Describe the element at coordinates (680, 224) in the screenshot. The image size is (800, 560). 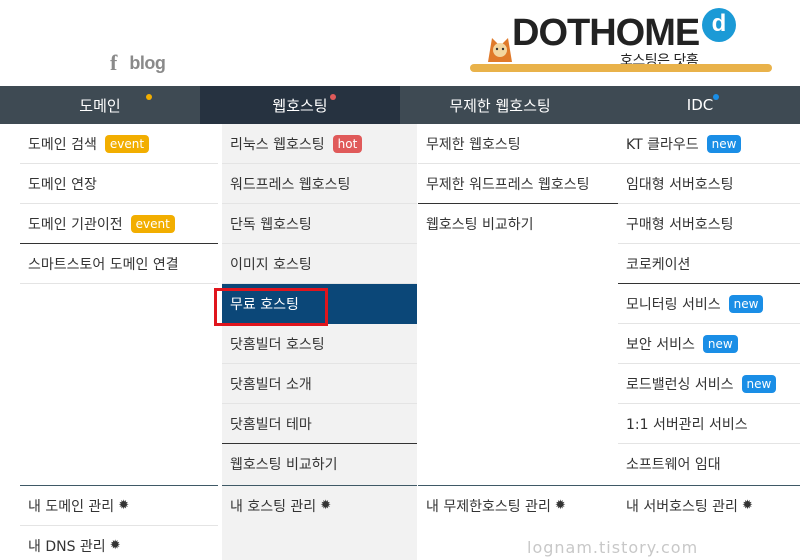
I see `menu-item-label: 구매형 서버호스팅` at that location.